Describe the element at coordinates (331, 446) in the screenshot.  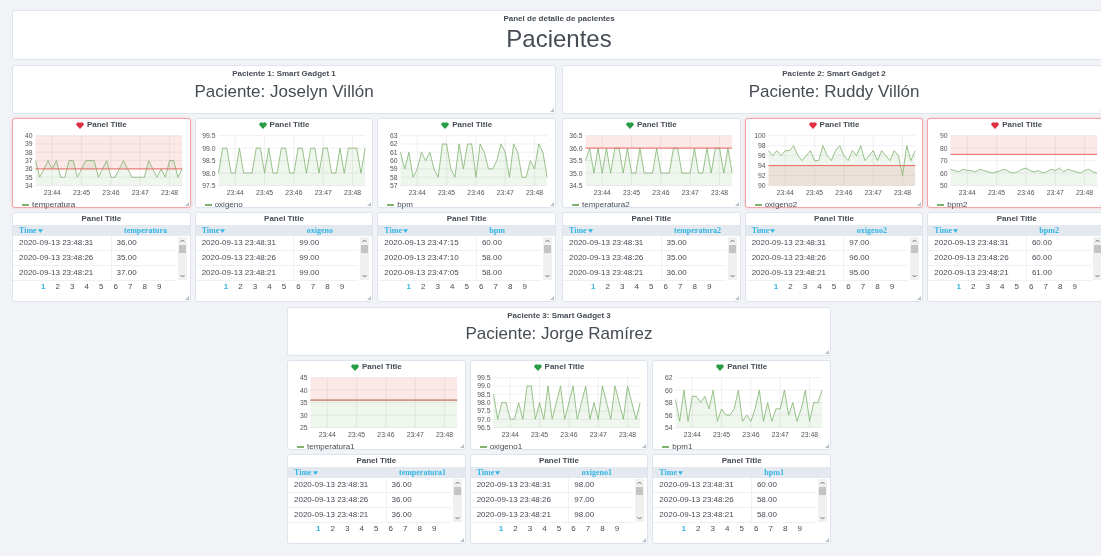
I see `legend-label: temperatura1` at that location.